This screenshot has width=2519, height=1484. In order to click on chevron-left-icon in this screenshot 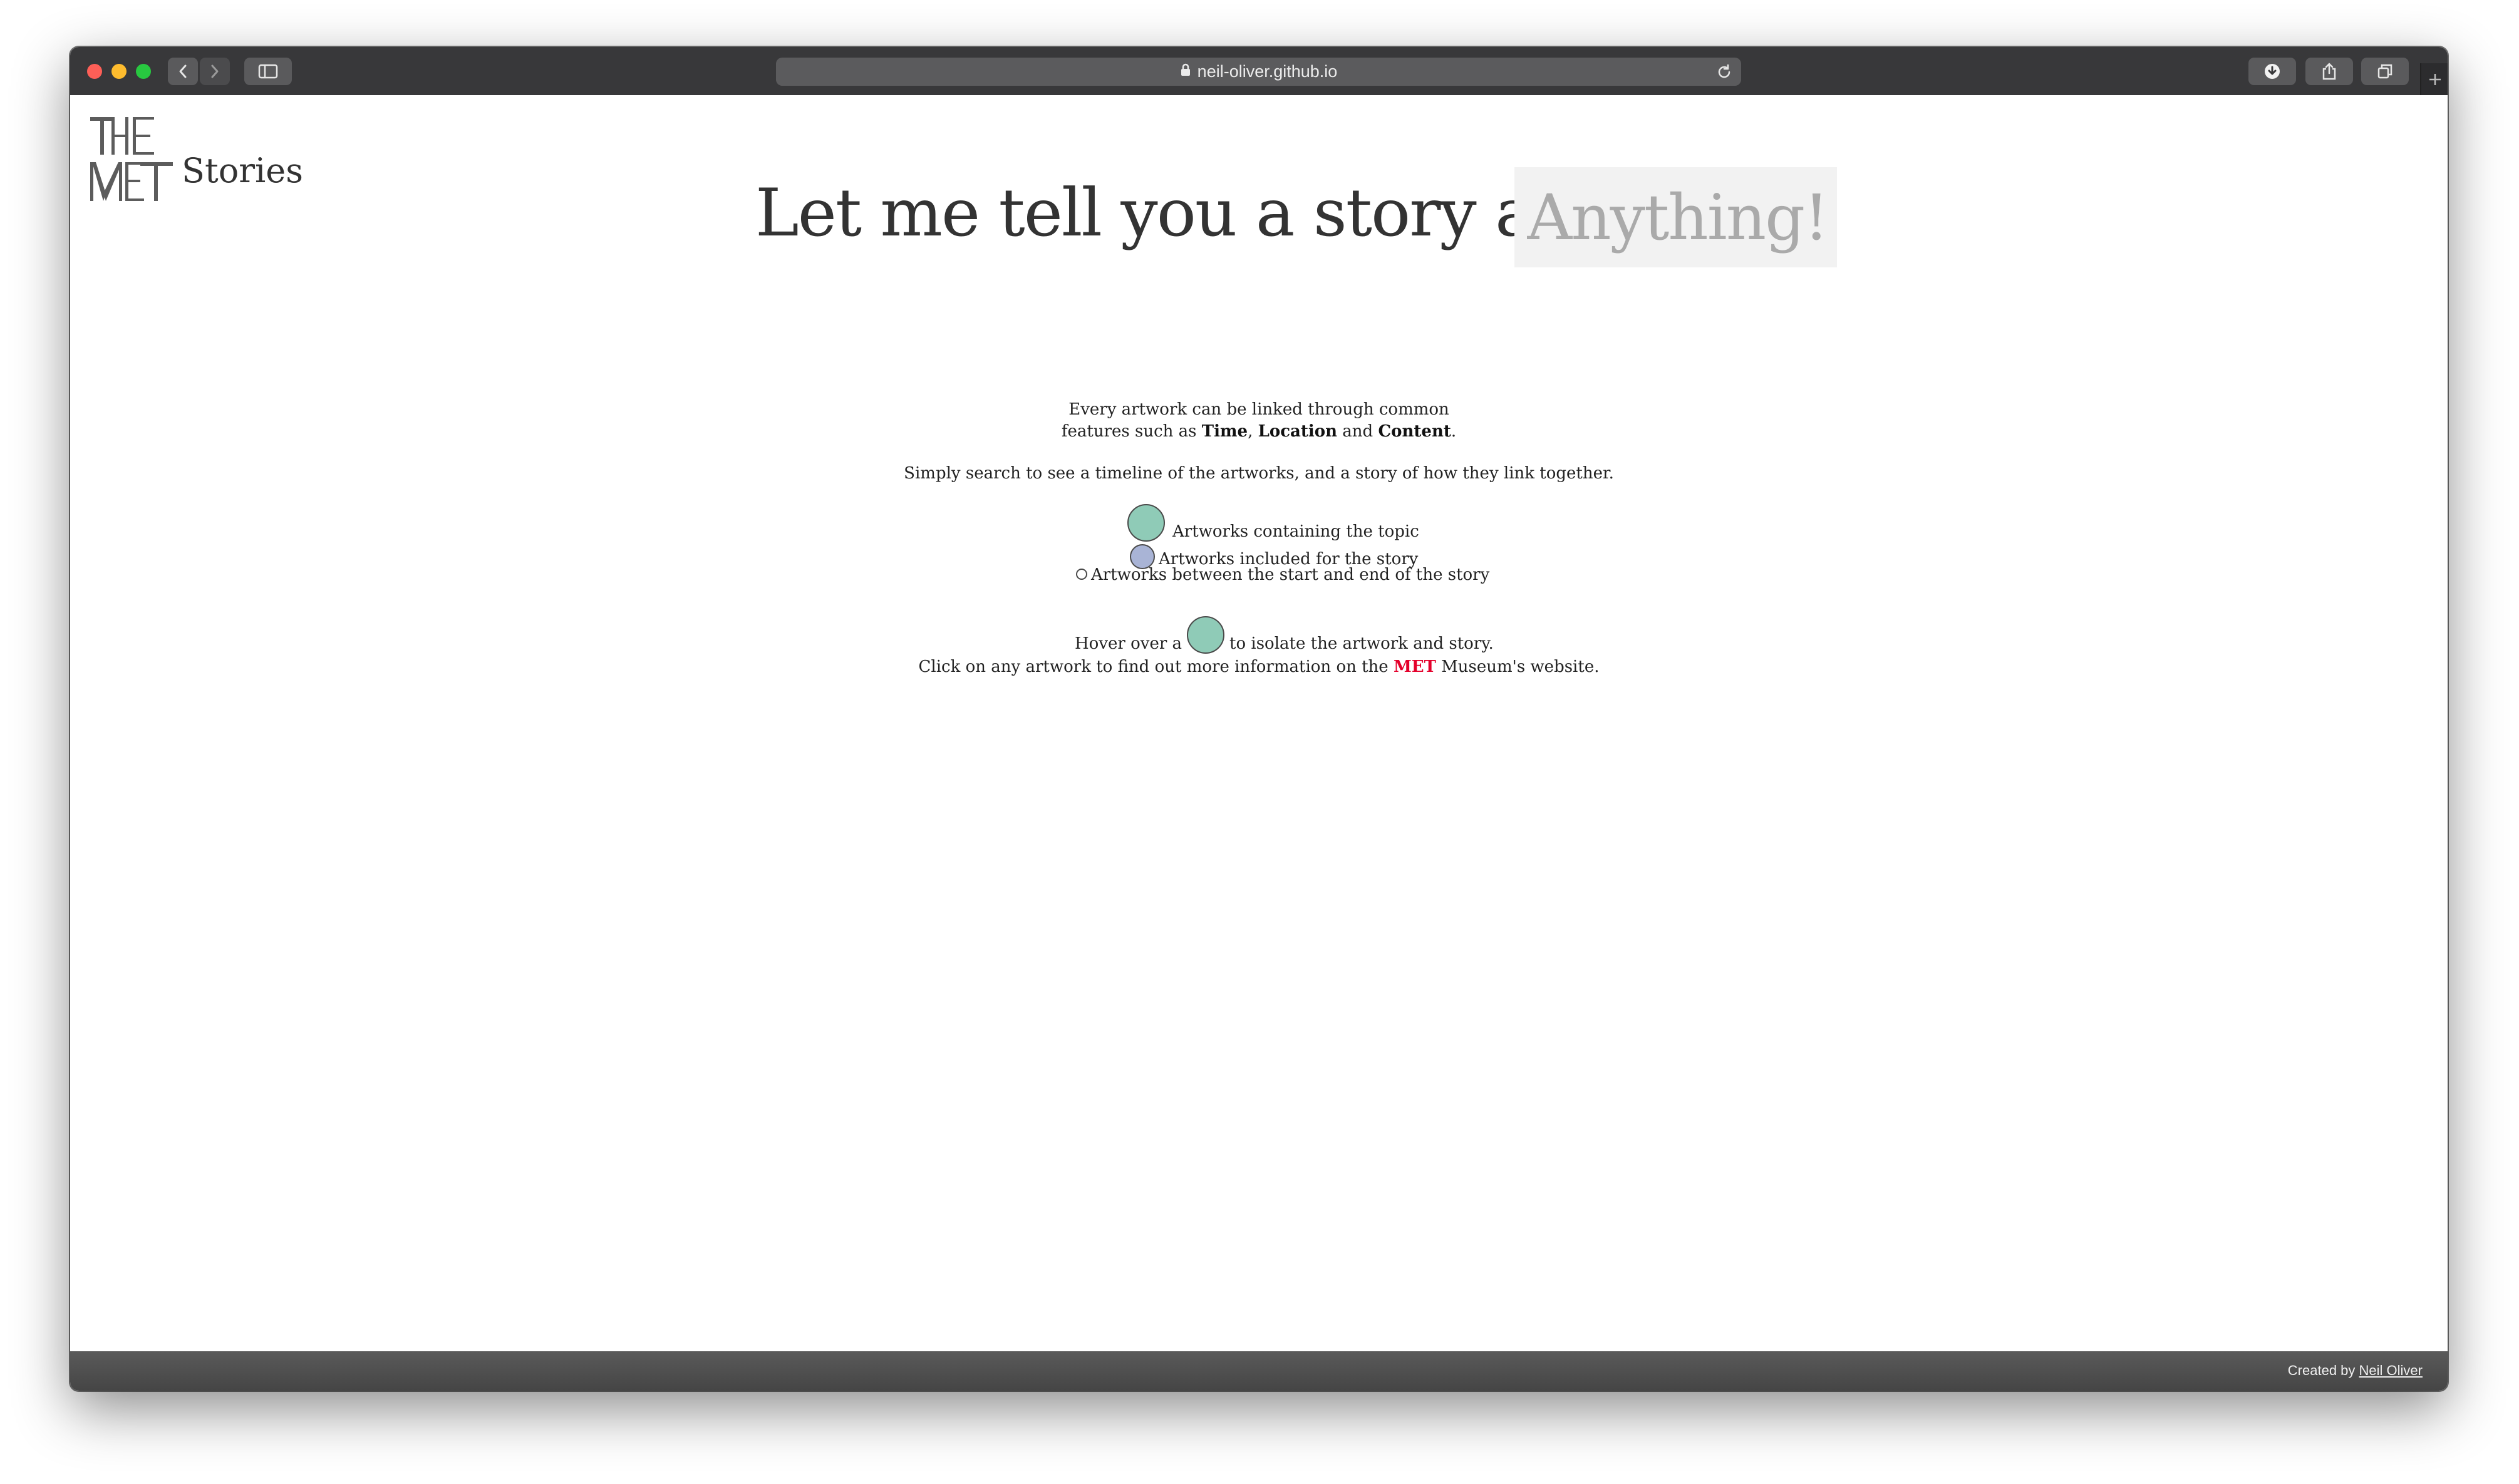, I will do `click(183, 71)`.